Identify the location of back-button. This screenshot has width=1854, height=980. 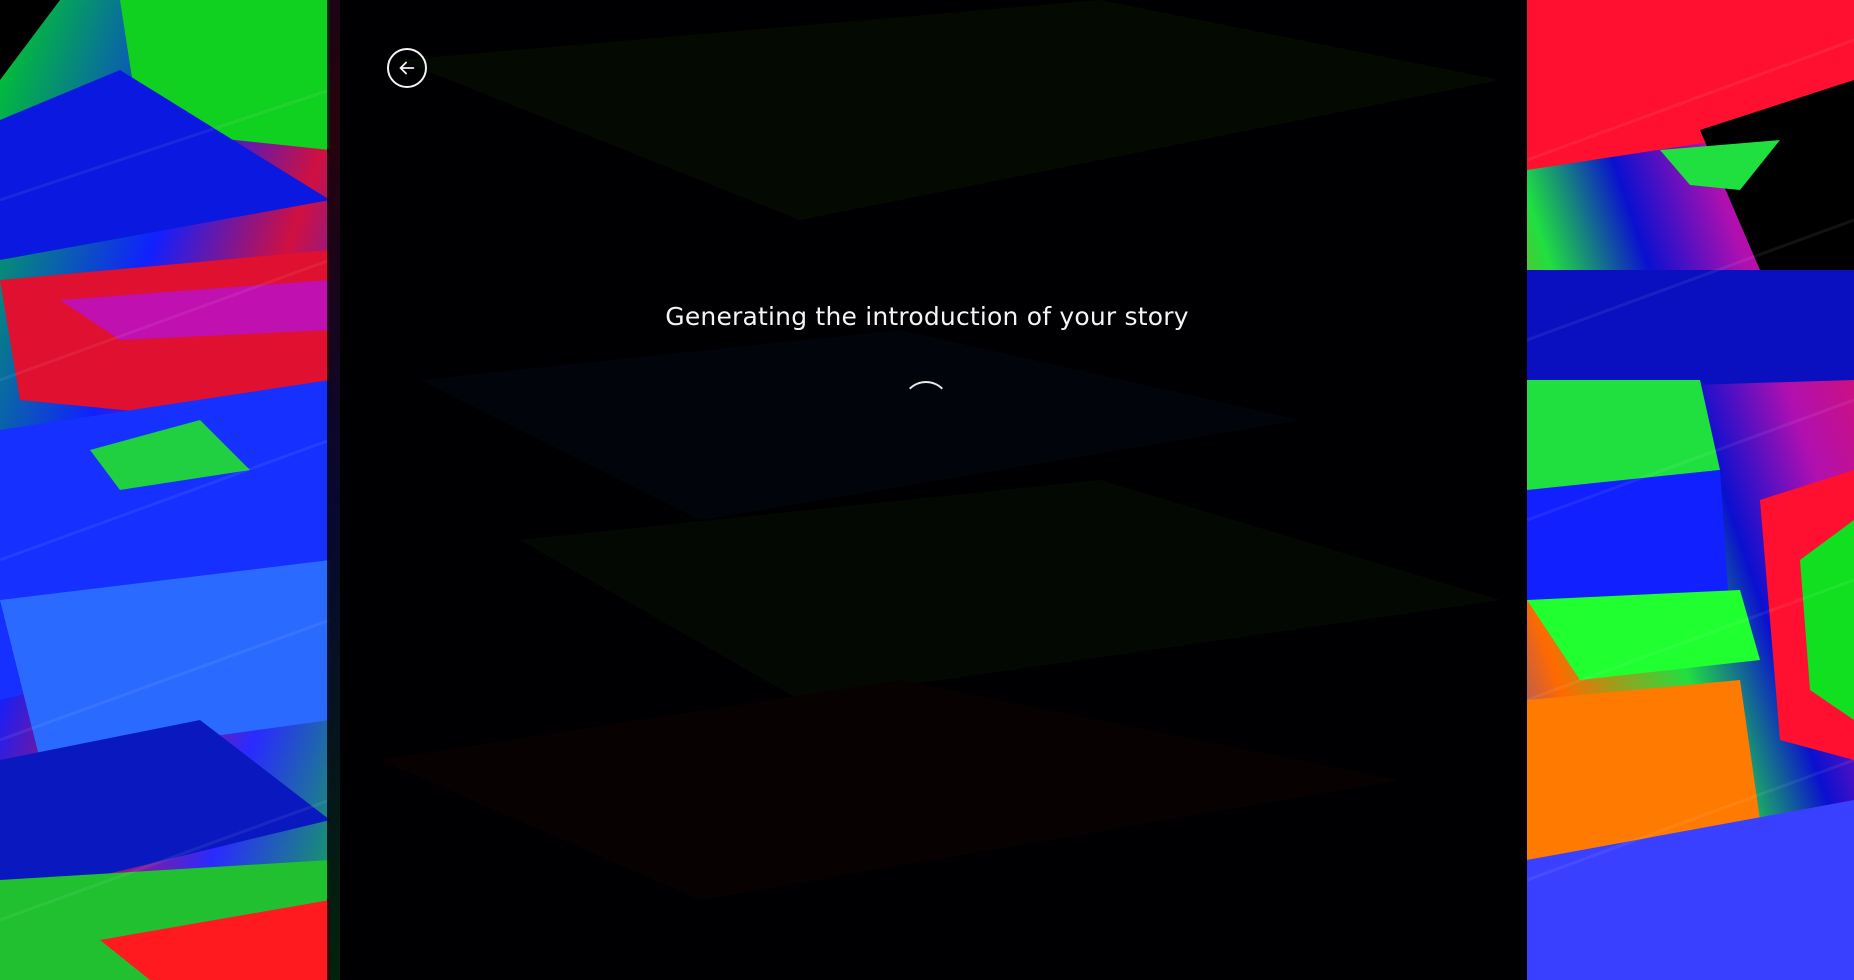
(407, 68).